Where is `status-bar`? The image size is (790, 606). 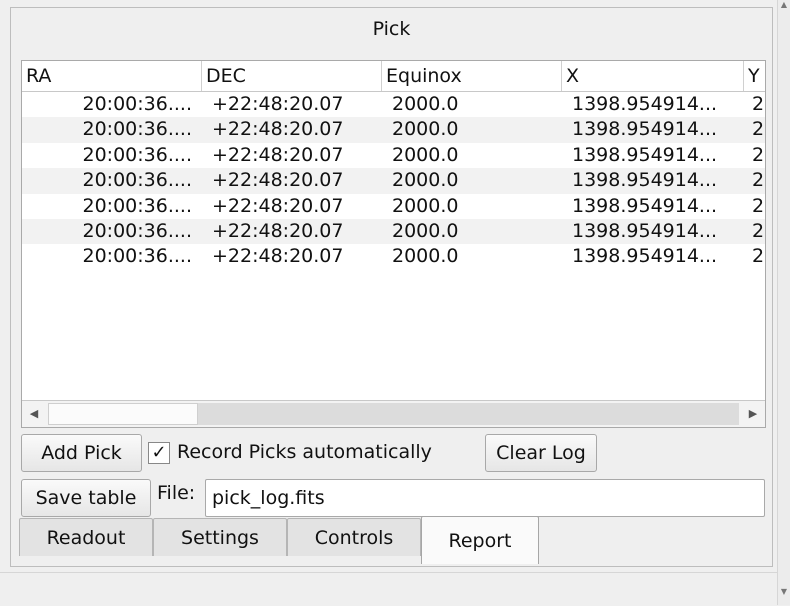
status-bar is located at coordinates (389, 589).